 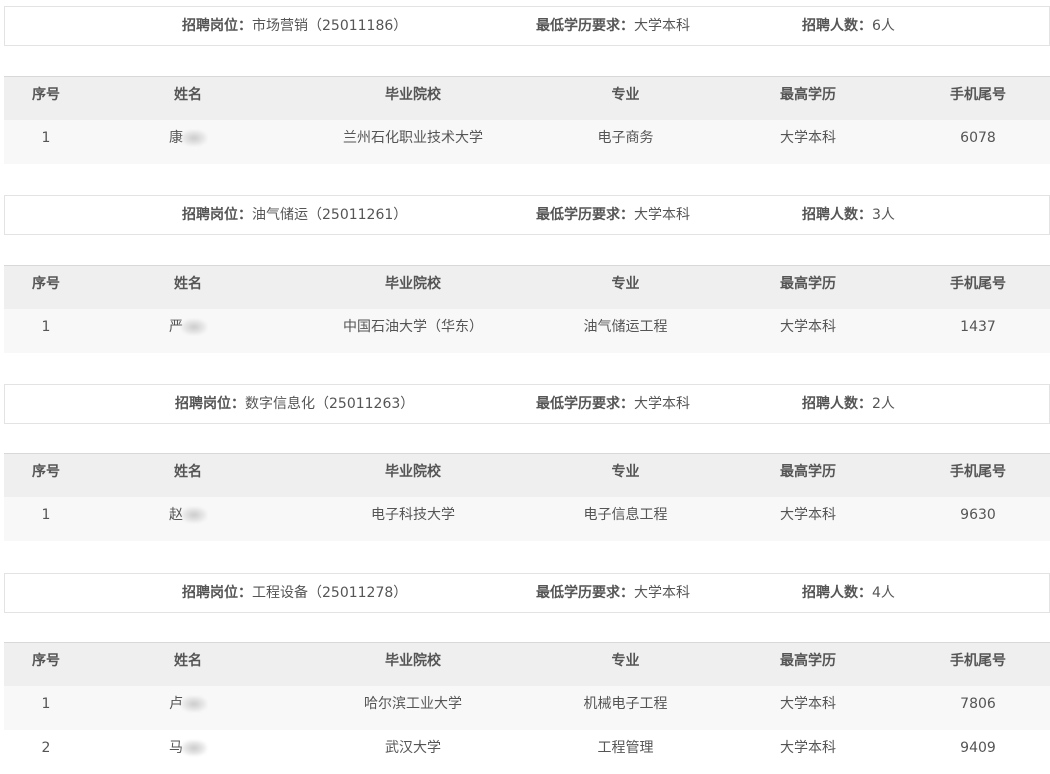 What do you see at coordinates (527, 142) in the screenshot?
I see `table-row: 1 康 兰州石化职业技术大学 电子商务 大学本科 6078` at bounding box center [527, 142].